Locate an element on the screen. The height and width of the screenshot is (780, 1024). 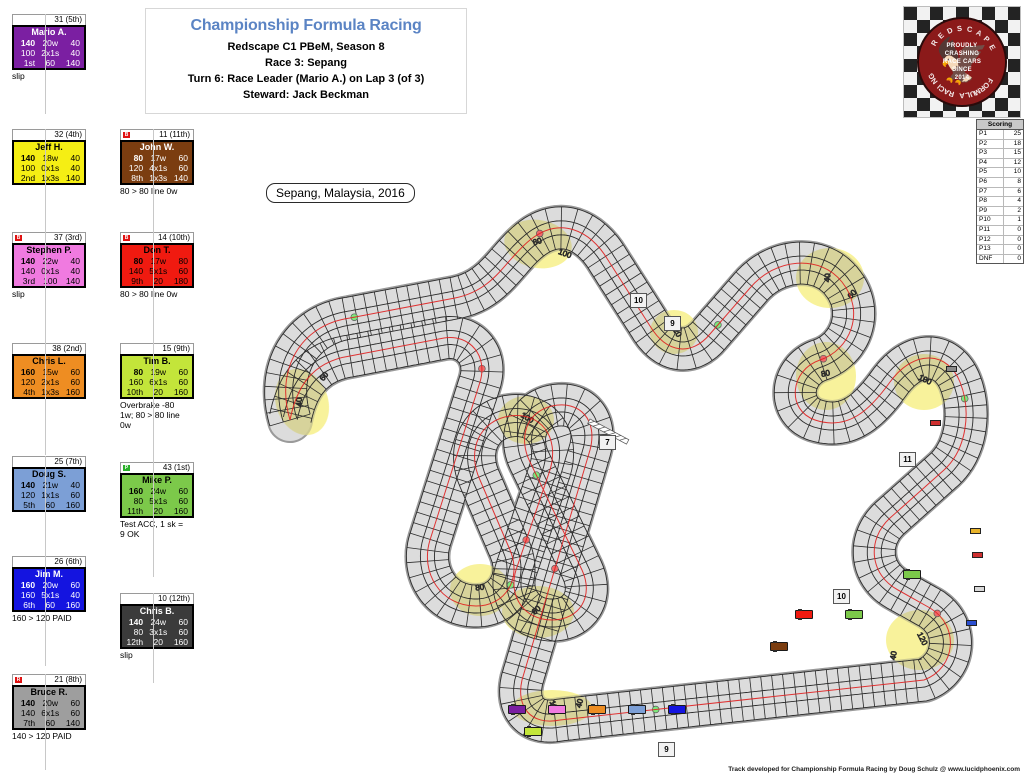
driver-name: Jeff H. is located at coordinates (49, 147).